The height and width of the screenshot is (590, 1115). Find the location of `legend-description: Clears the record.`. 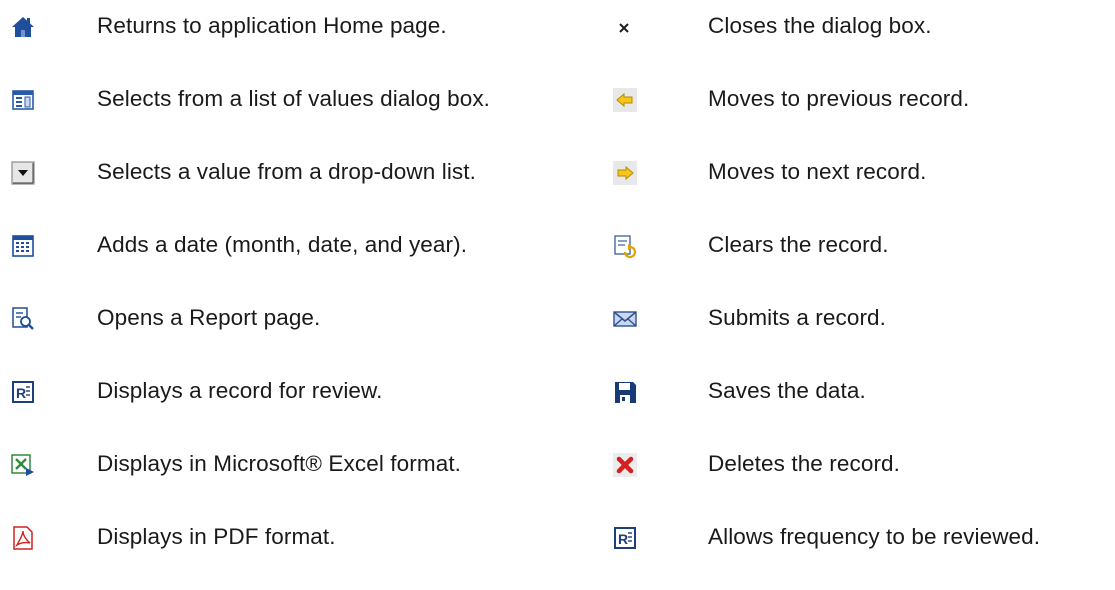

legend-description: Clears the record. is located at coordinates (798, 244).